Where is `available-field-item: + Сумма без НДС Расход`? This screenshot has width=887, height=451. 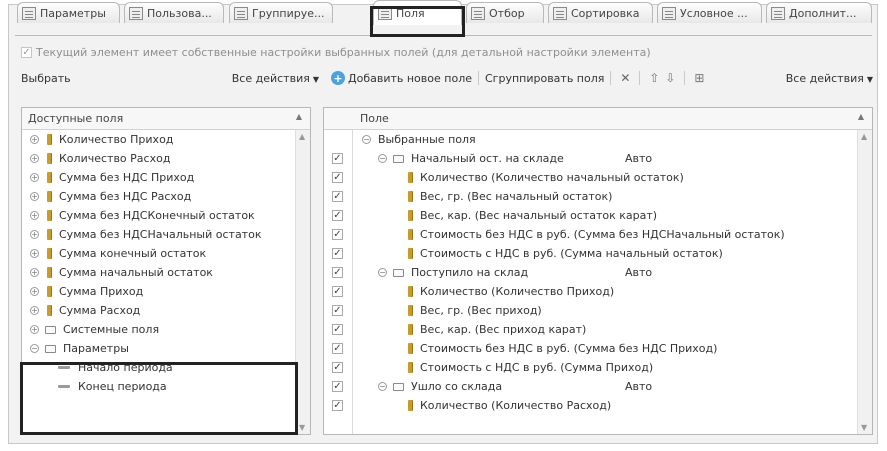
available-field-item: + Сумма без НДС Расход is located at coordinates (158, 196).